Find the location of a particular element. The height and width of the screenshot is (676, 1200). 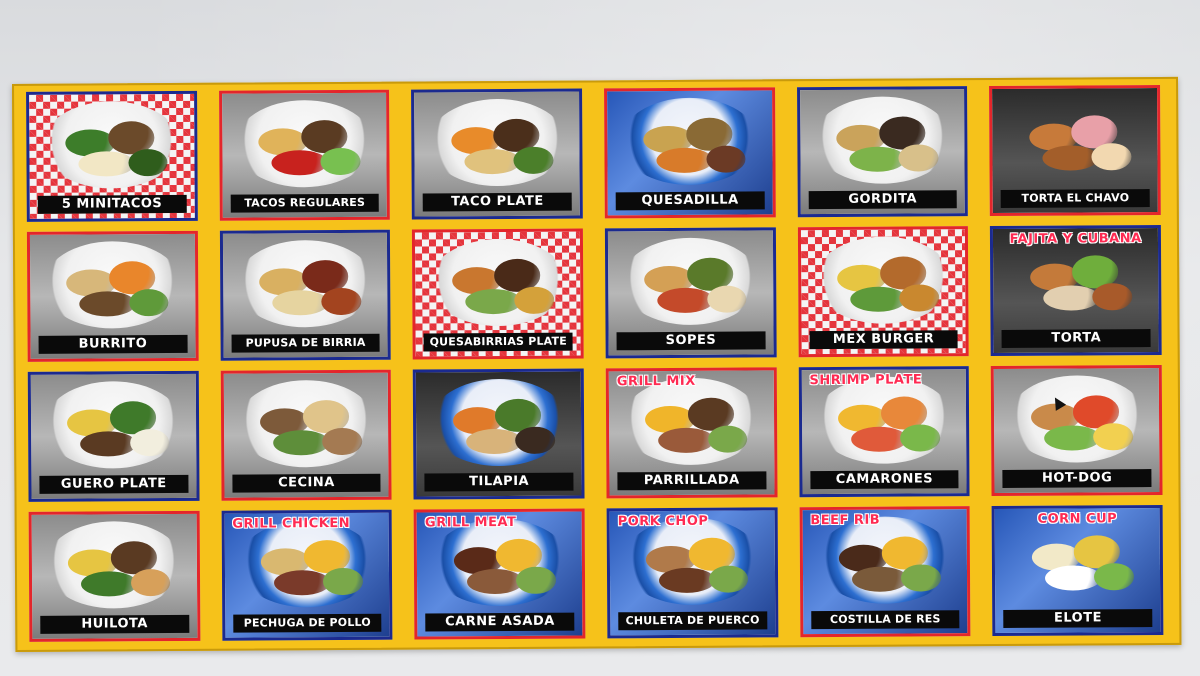

menu-item-label: COSTILLA DE RES is located at coordinates (885, 620).